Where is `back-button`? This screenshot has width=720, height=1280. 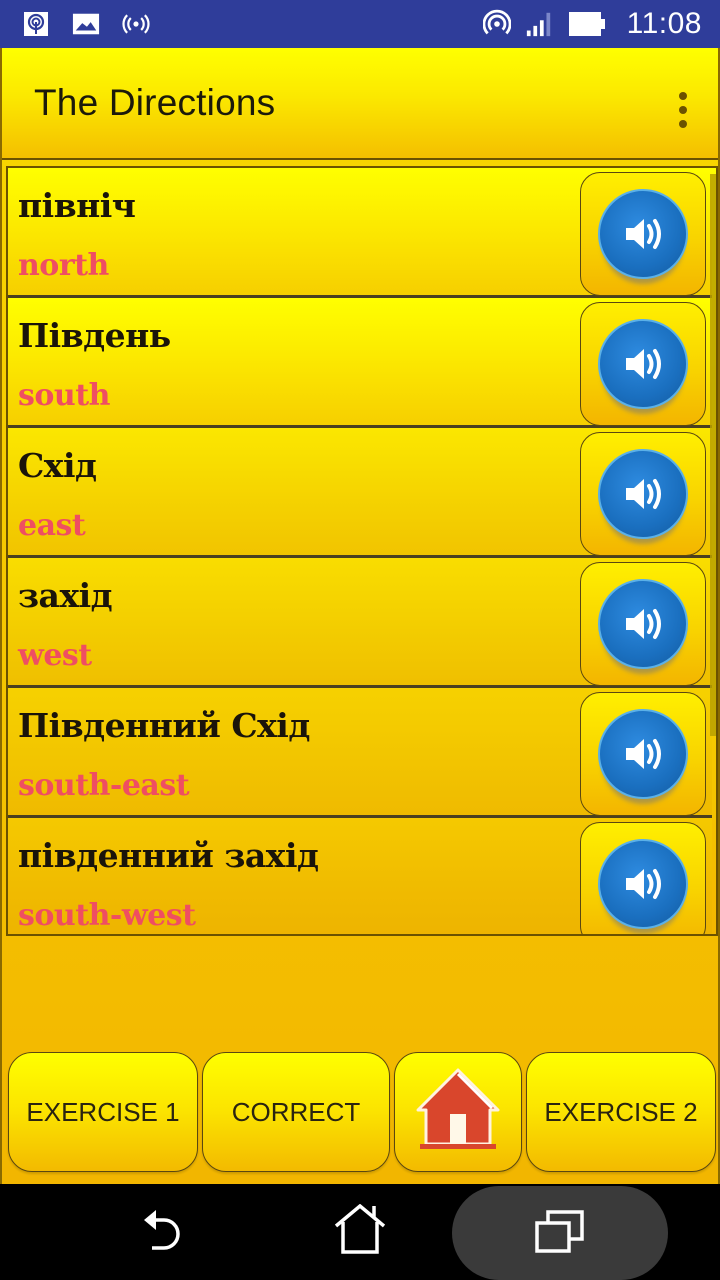 back-button is located at coordinates (160, 1232).